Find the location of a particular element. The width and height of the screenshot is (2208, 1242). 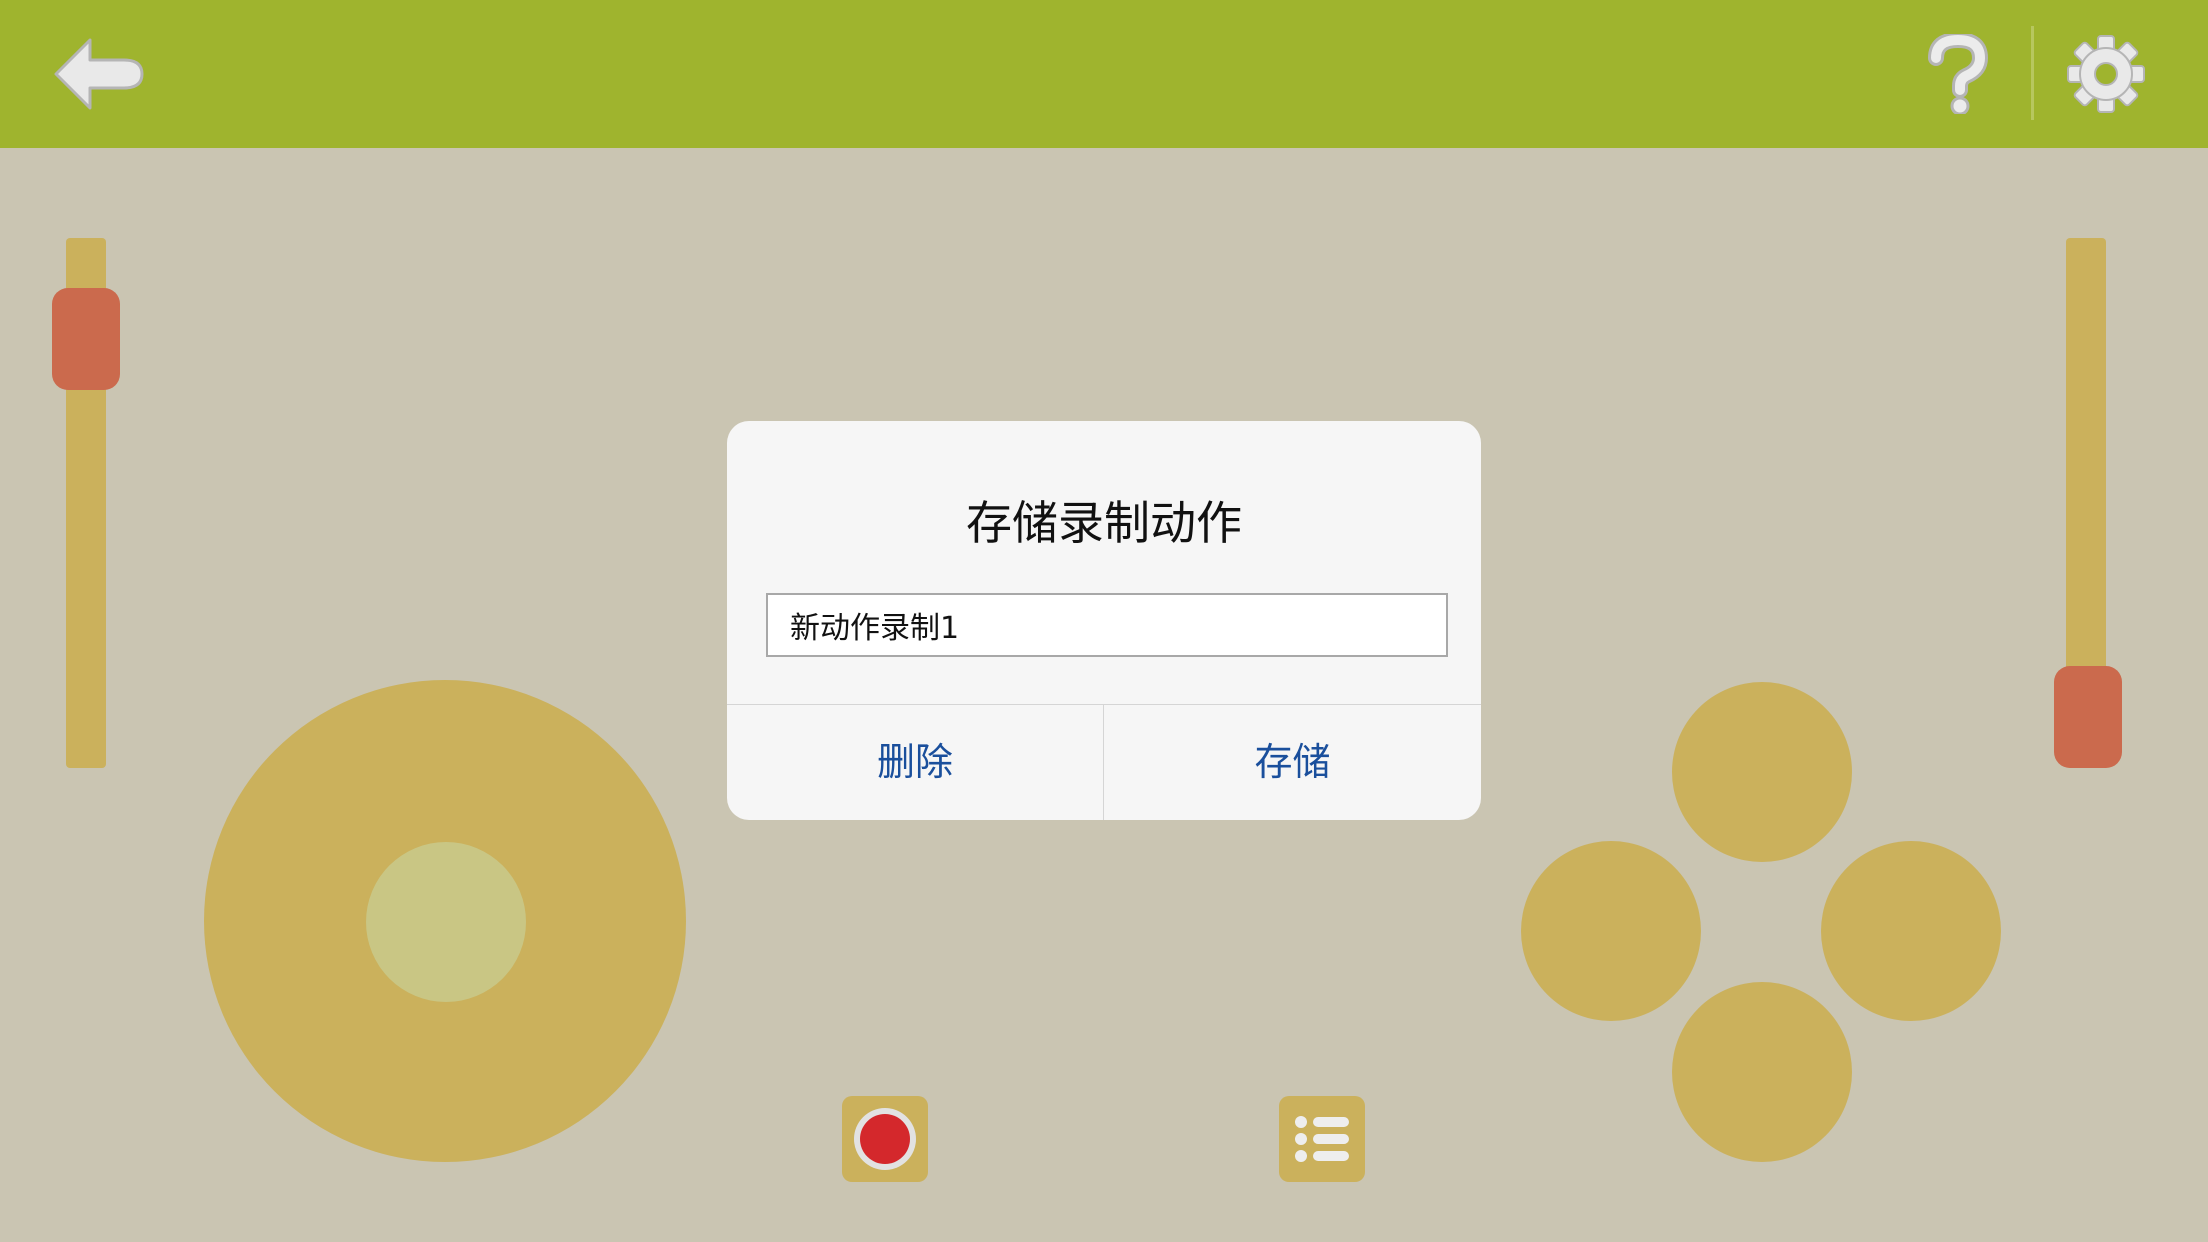

help-button is located at coordinates (1958, 73).